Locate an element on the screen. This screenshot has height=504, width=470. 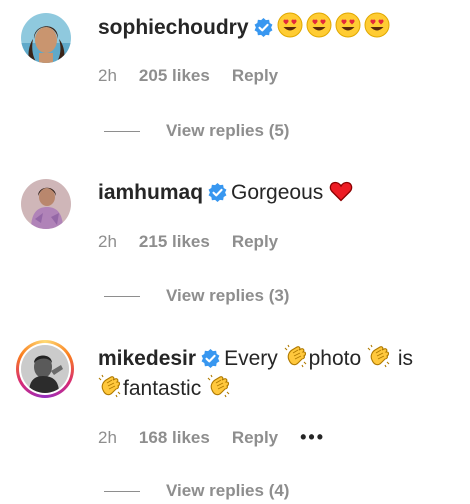
more-options-icon: ••• is located at coordinates (312, 437).